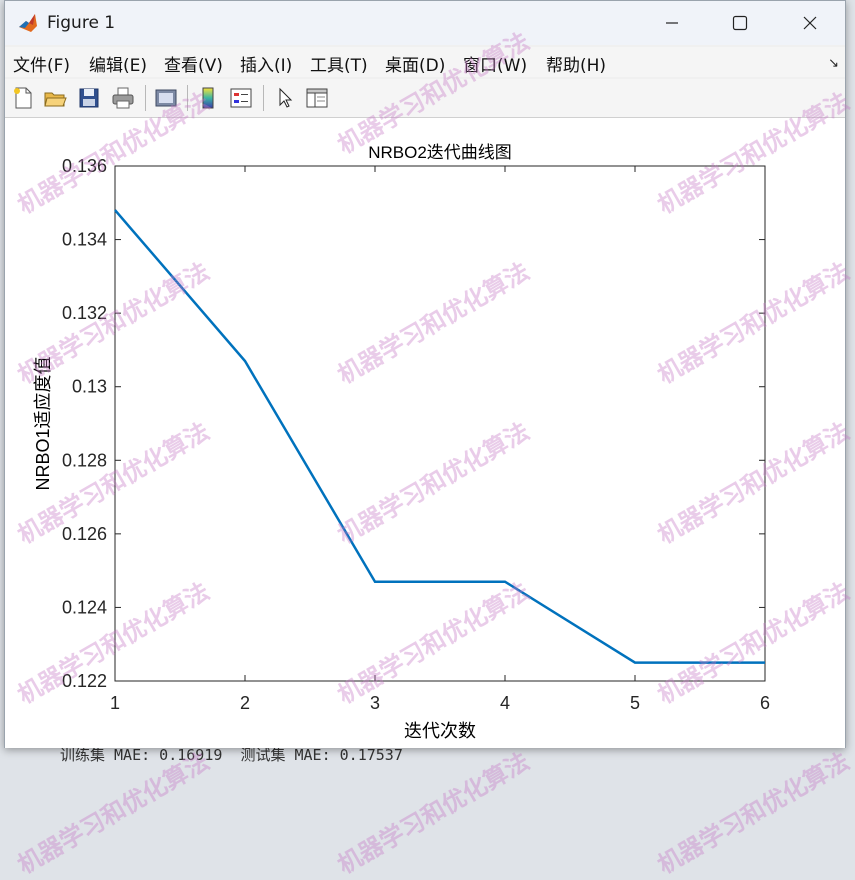 The width and height of the screenshot is (855, 880). What do you see at coordinates (84, 313) in the screenshot?
I see `y-tick-label: 0.132` at bounding box center [84, 313].